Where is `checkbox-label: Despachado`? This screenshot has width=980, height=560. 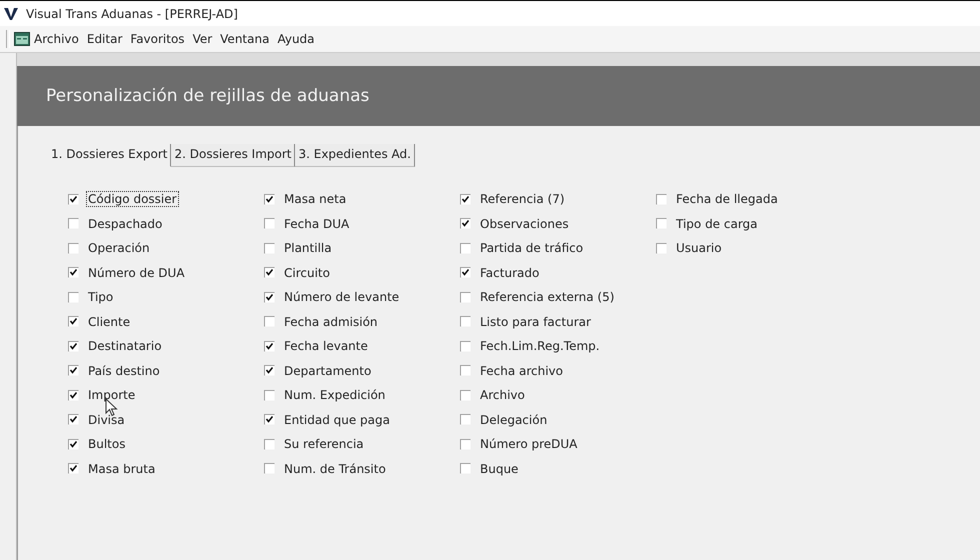
checkbox-label: Despachado is located at coordinates (125, 224).